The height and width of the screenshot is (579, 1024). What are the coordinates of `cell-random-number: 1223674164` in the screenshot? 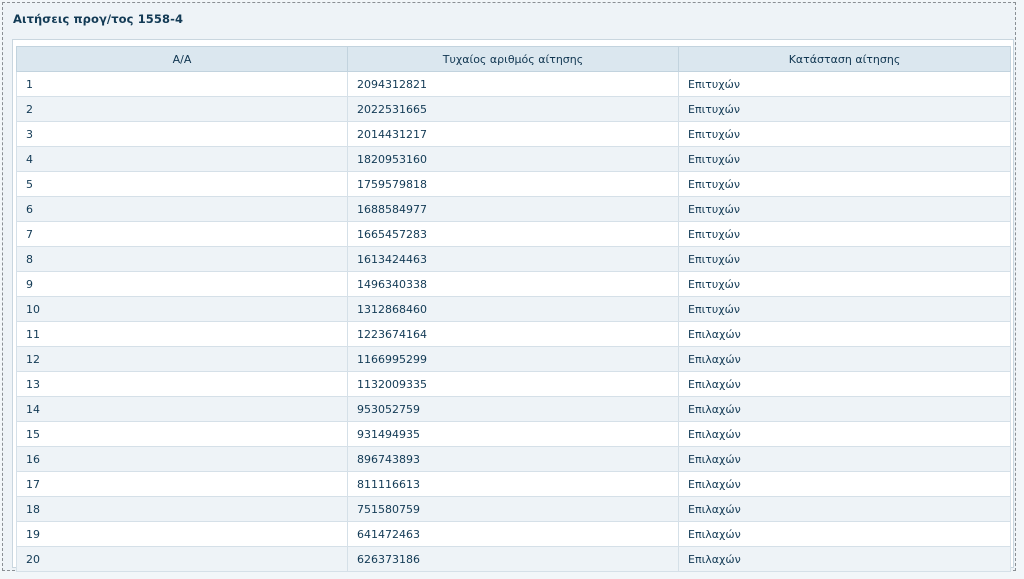 It's located at (513, 334).